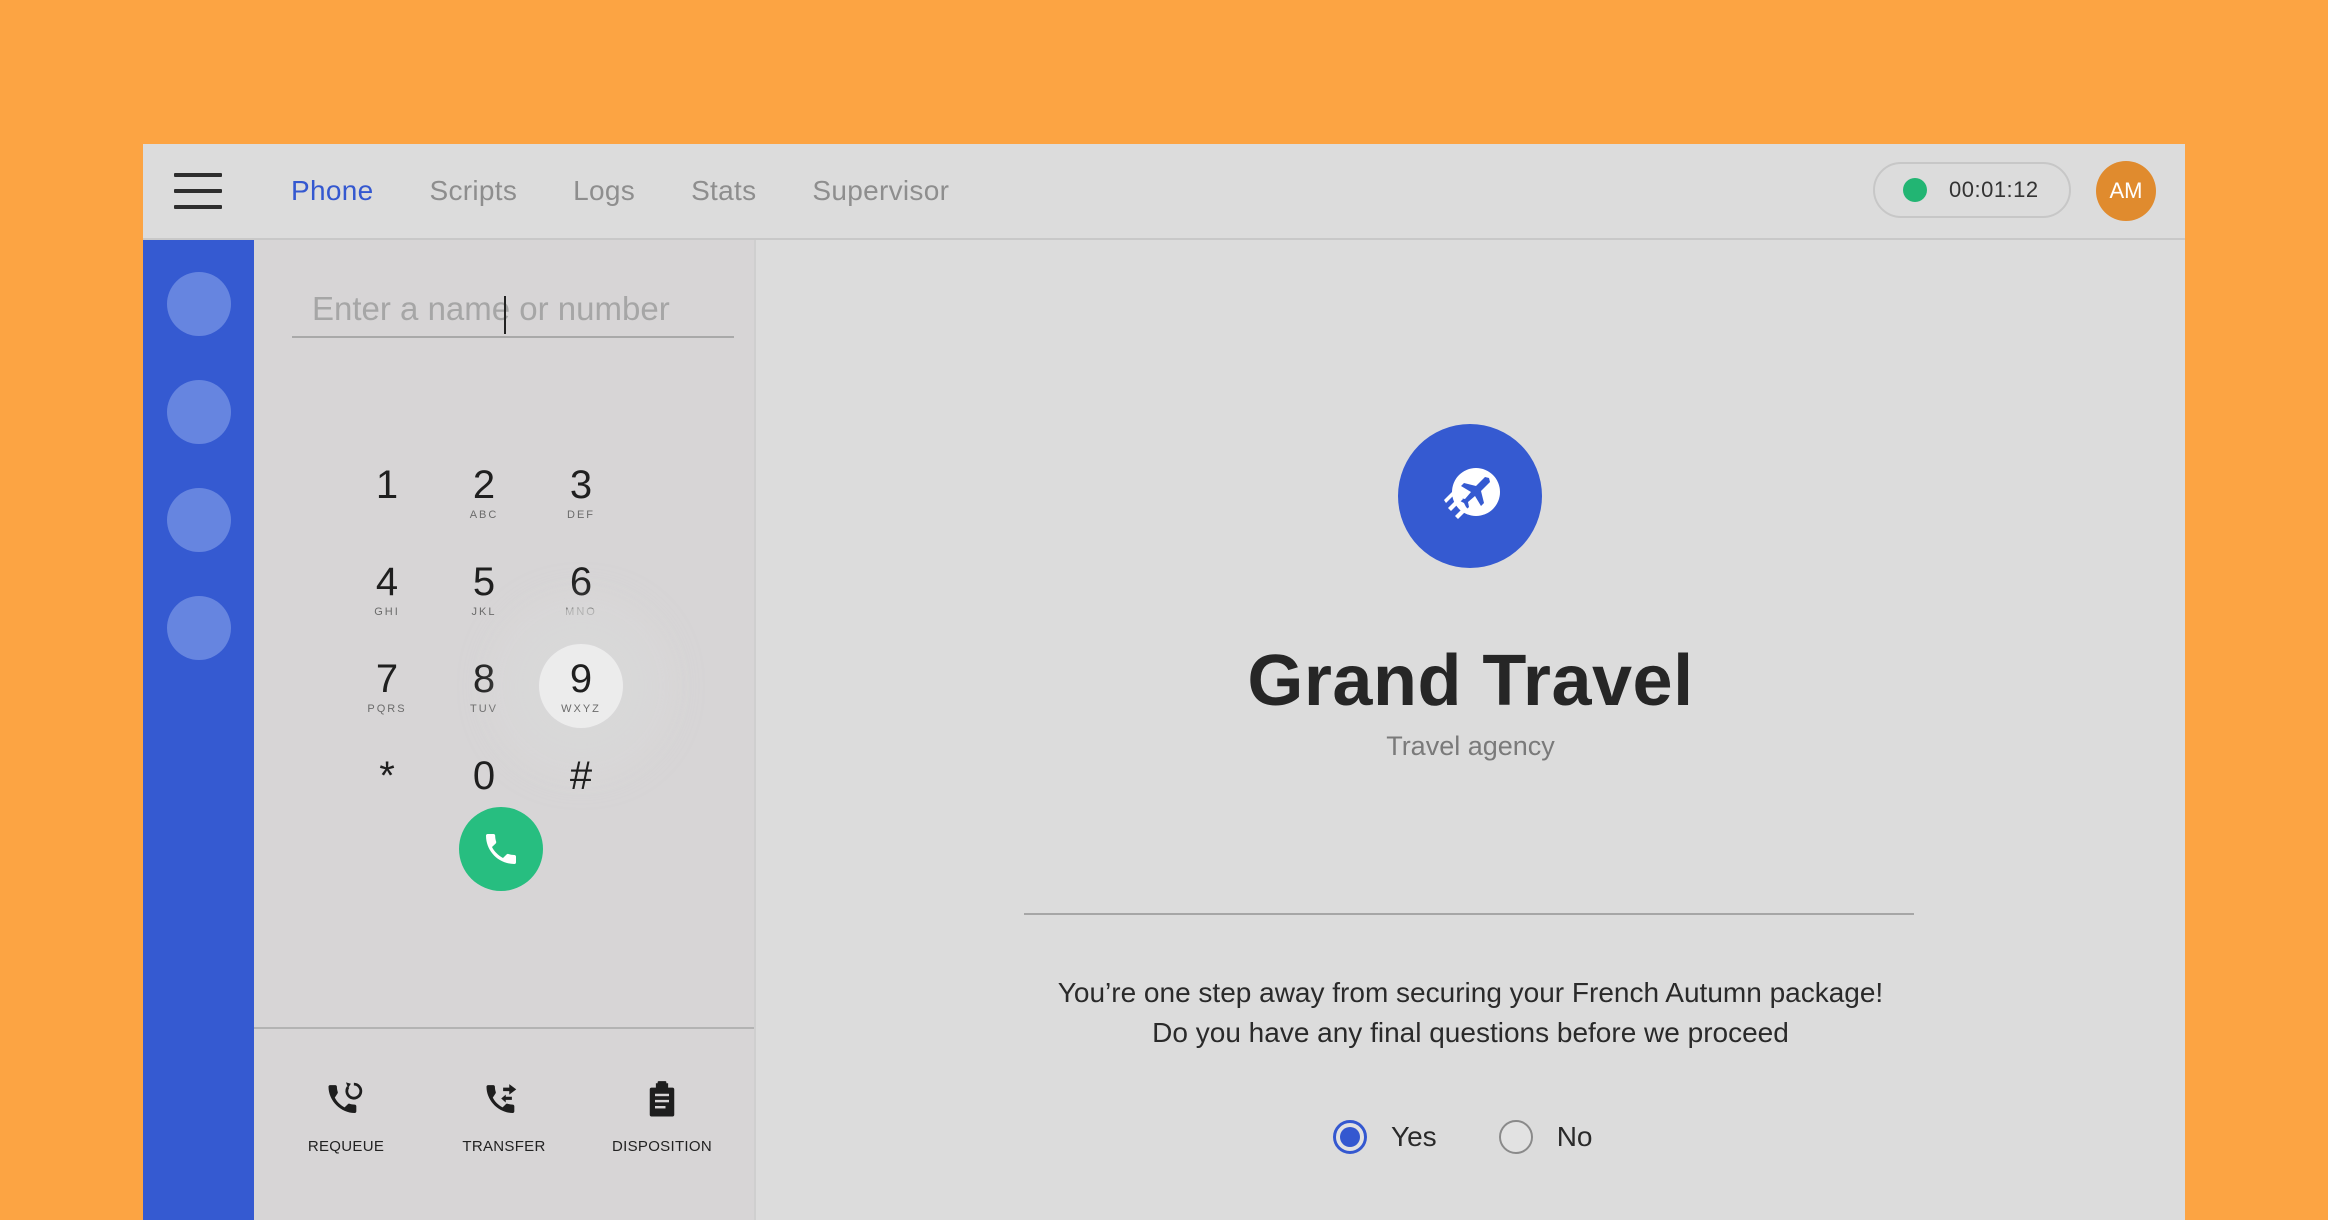 This screenshot has height=1220, width=2328. Describe the element at coordinates (1915, 190) in the screenshot. I see `status-dot-icon` at that location.